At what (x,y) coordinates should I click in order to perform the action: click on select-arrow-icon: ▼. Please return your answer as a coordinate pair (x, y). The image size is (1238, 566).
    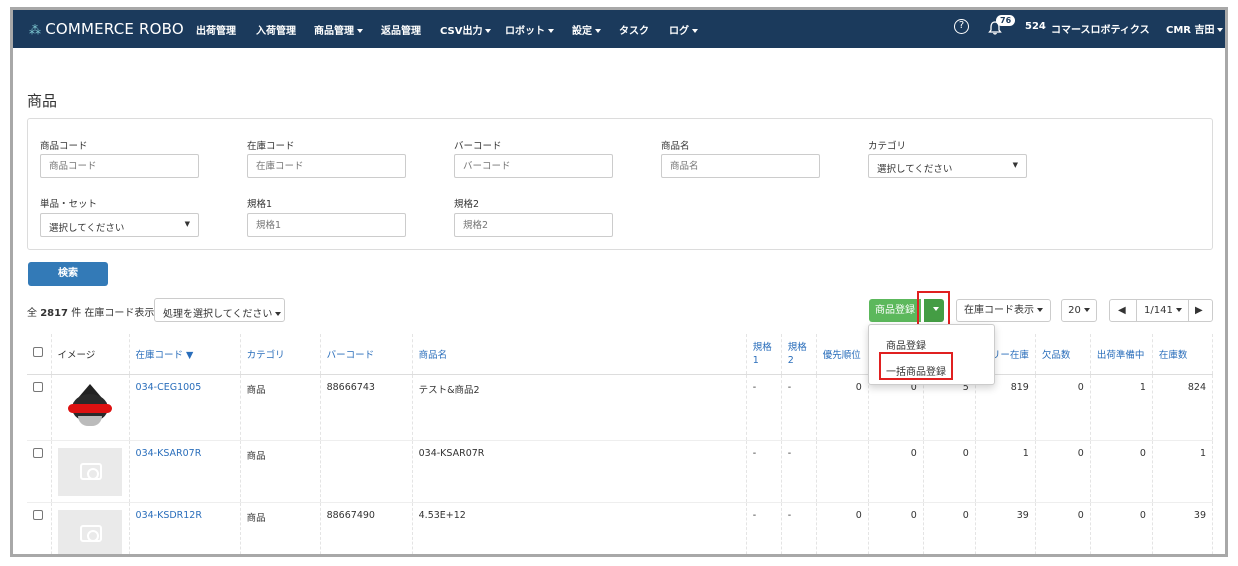
    Looking at the image, I should click on (1015, 165).